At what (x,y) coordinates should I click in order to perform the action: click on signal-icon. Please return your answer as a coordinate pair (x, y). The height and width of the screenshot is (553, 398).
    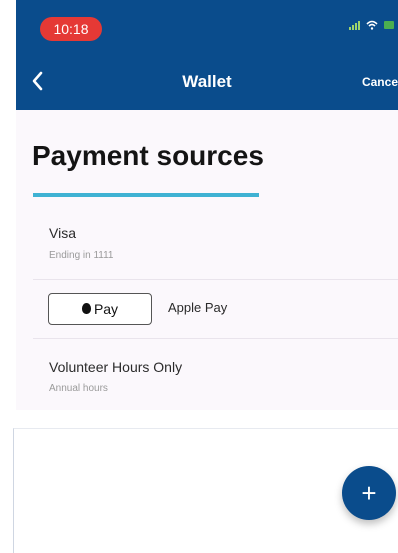
    Looking at the image, I should click on (354, 25).